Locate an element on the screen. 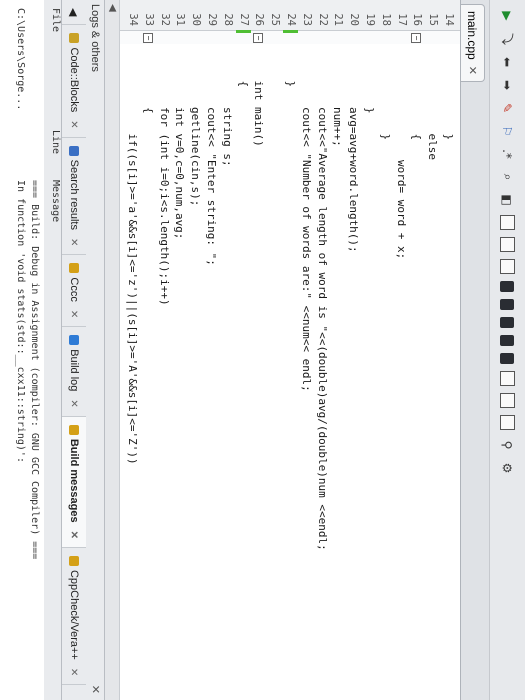 This screenshot has height=700, width=525. logs-tab-label: Build log is located at coordinates (74, 370).